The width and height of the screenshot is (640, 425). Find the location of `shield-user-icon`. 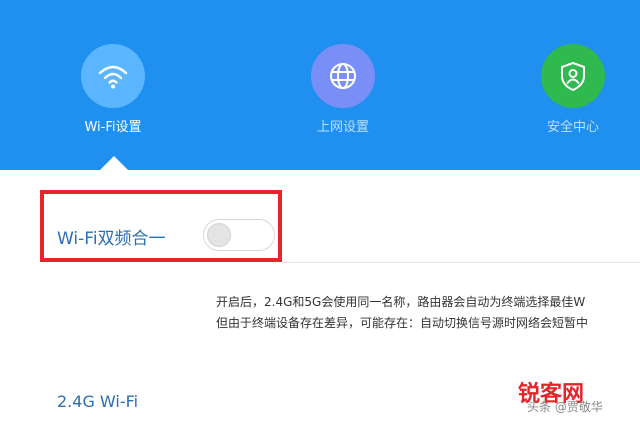

shield-user-icon is located at coordinates (573, 76).